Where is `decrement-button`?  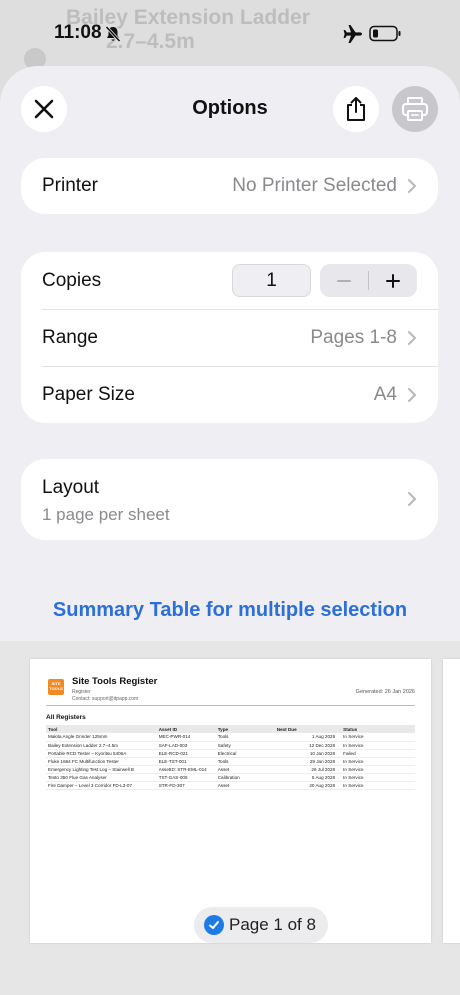 decrement-button is located at coordinates (344, 280).